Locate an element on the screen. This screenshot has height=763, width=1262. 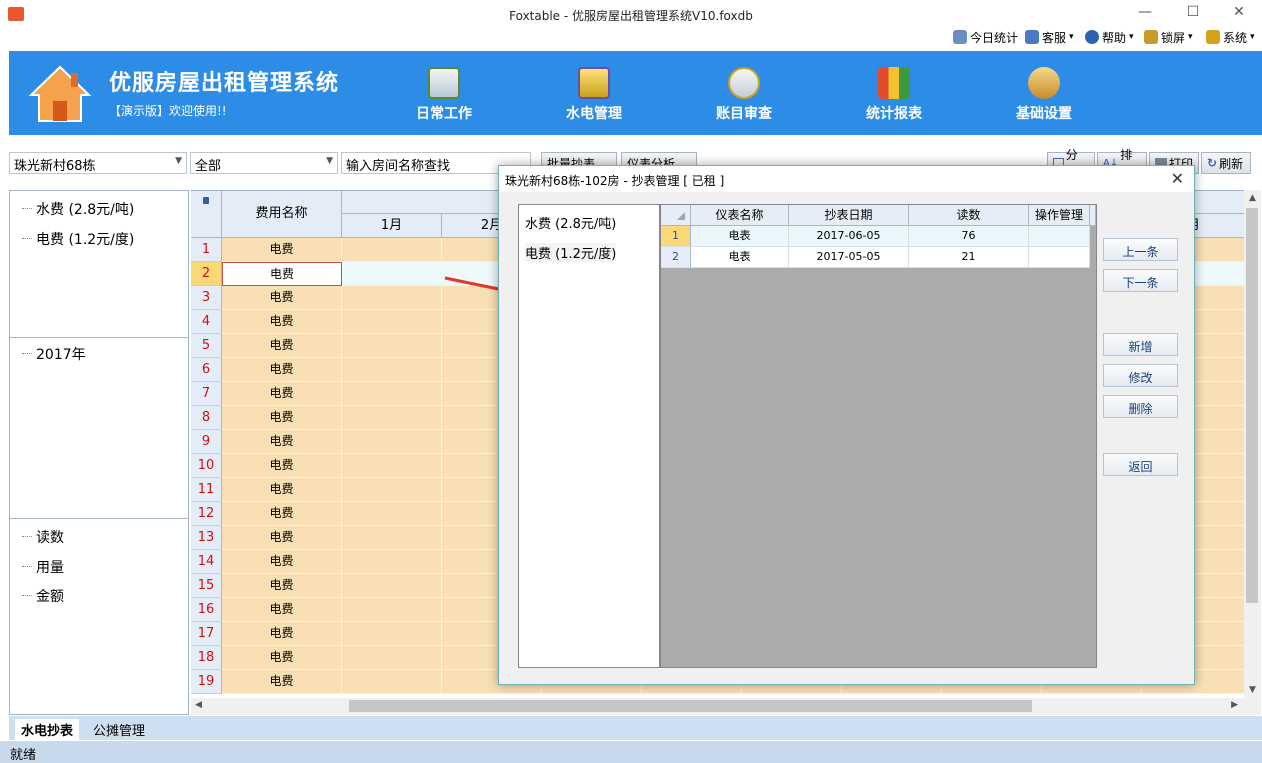
col-header-operation: 操作管理 is located at coordinates (1059, 215).